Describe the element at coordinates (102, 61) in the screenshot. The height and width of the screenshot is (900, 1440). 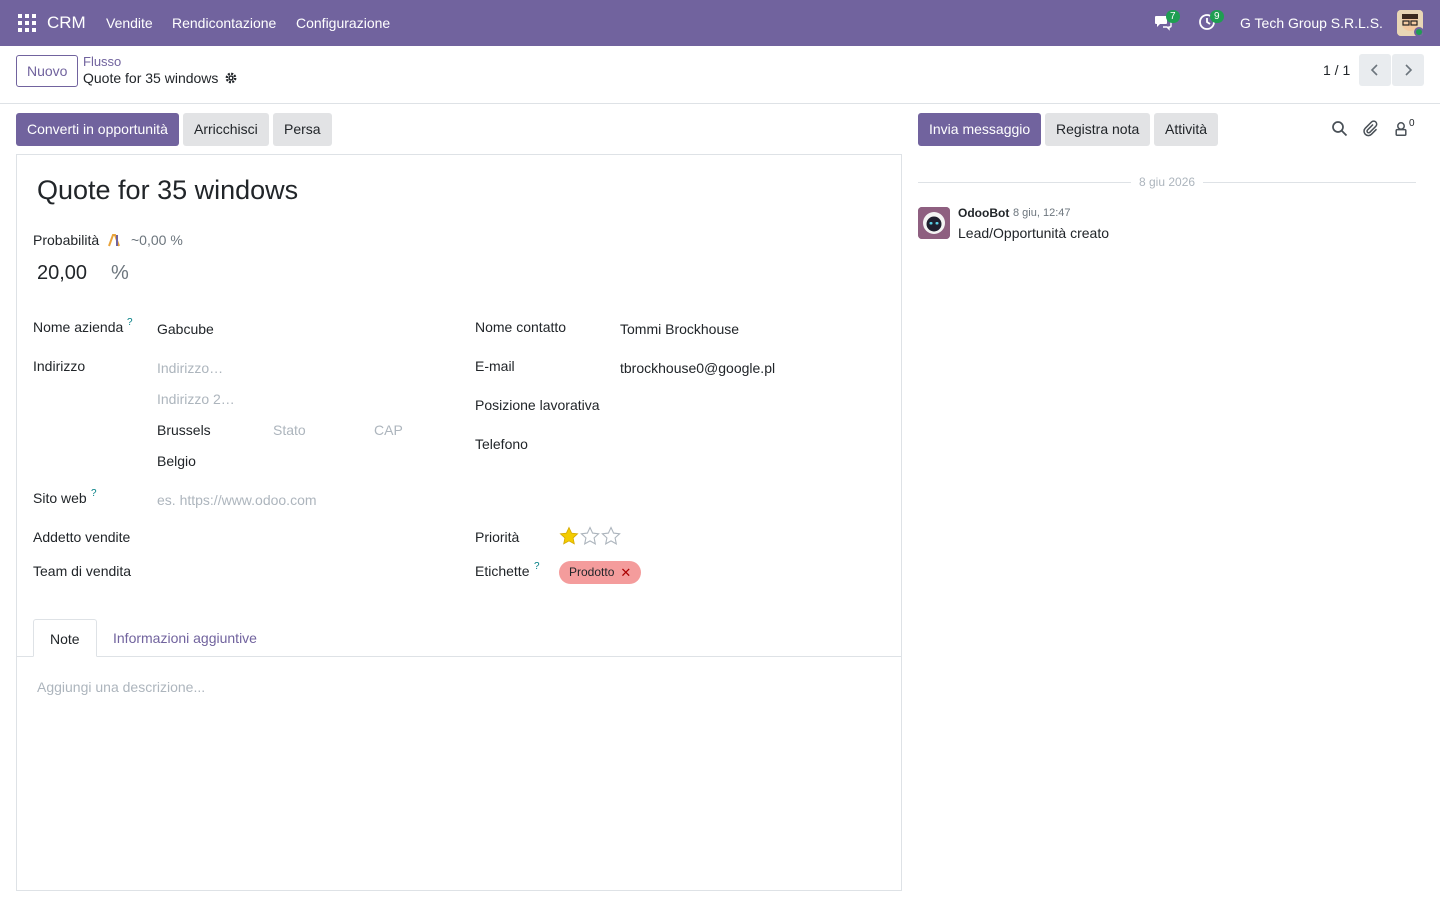
I see `breadcrumb-parent-link: Flusso` at that location.